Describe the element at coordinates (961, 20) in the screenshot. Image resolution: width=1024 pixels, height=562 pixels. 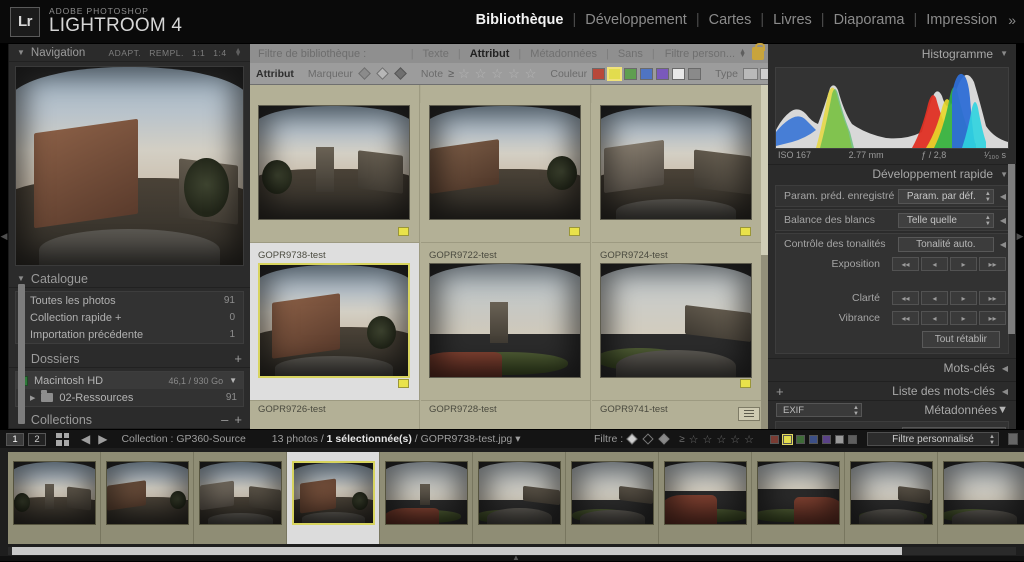
I see `module-impression: Impression` at that location.